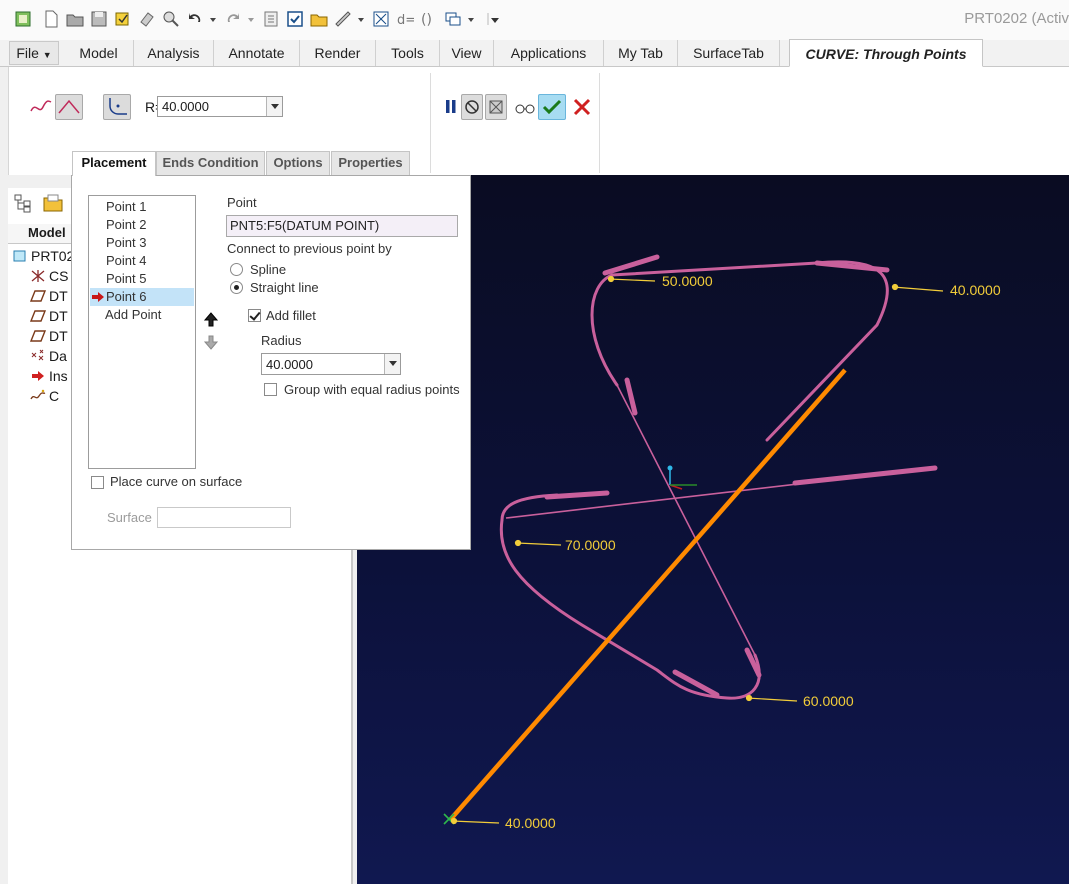 Image resolution: width=1069 pixels, height=884 pixels. I want to click on save-icon, so click(99, 19).